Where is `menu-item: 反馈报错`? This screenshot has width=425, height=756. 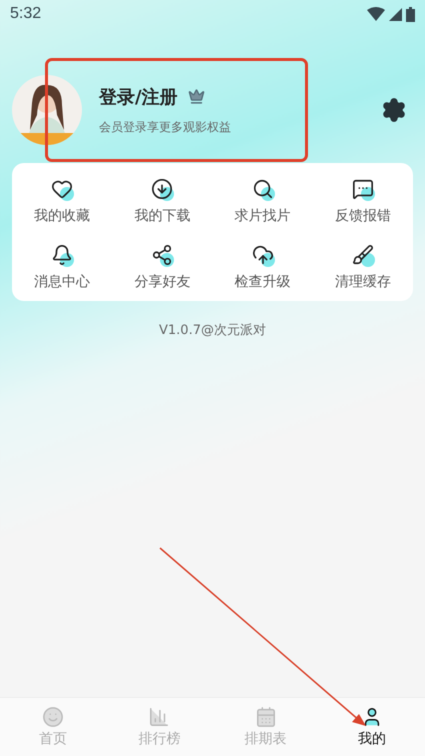 menu-item: 反馈报错 is located at coordinates (362, 201).